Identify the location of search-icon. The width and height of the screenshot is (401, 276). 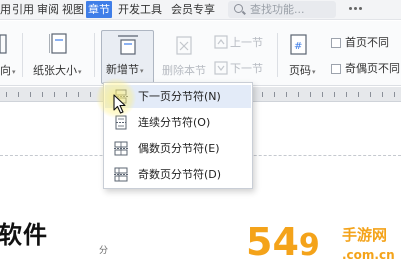
(238, 8).